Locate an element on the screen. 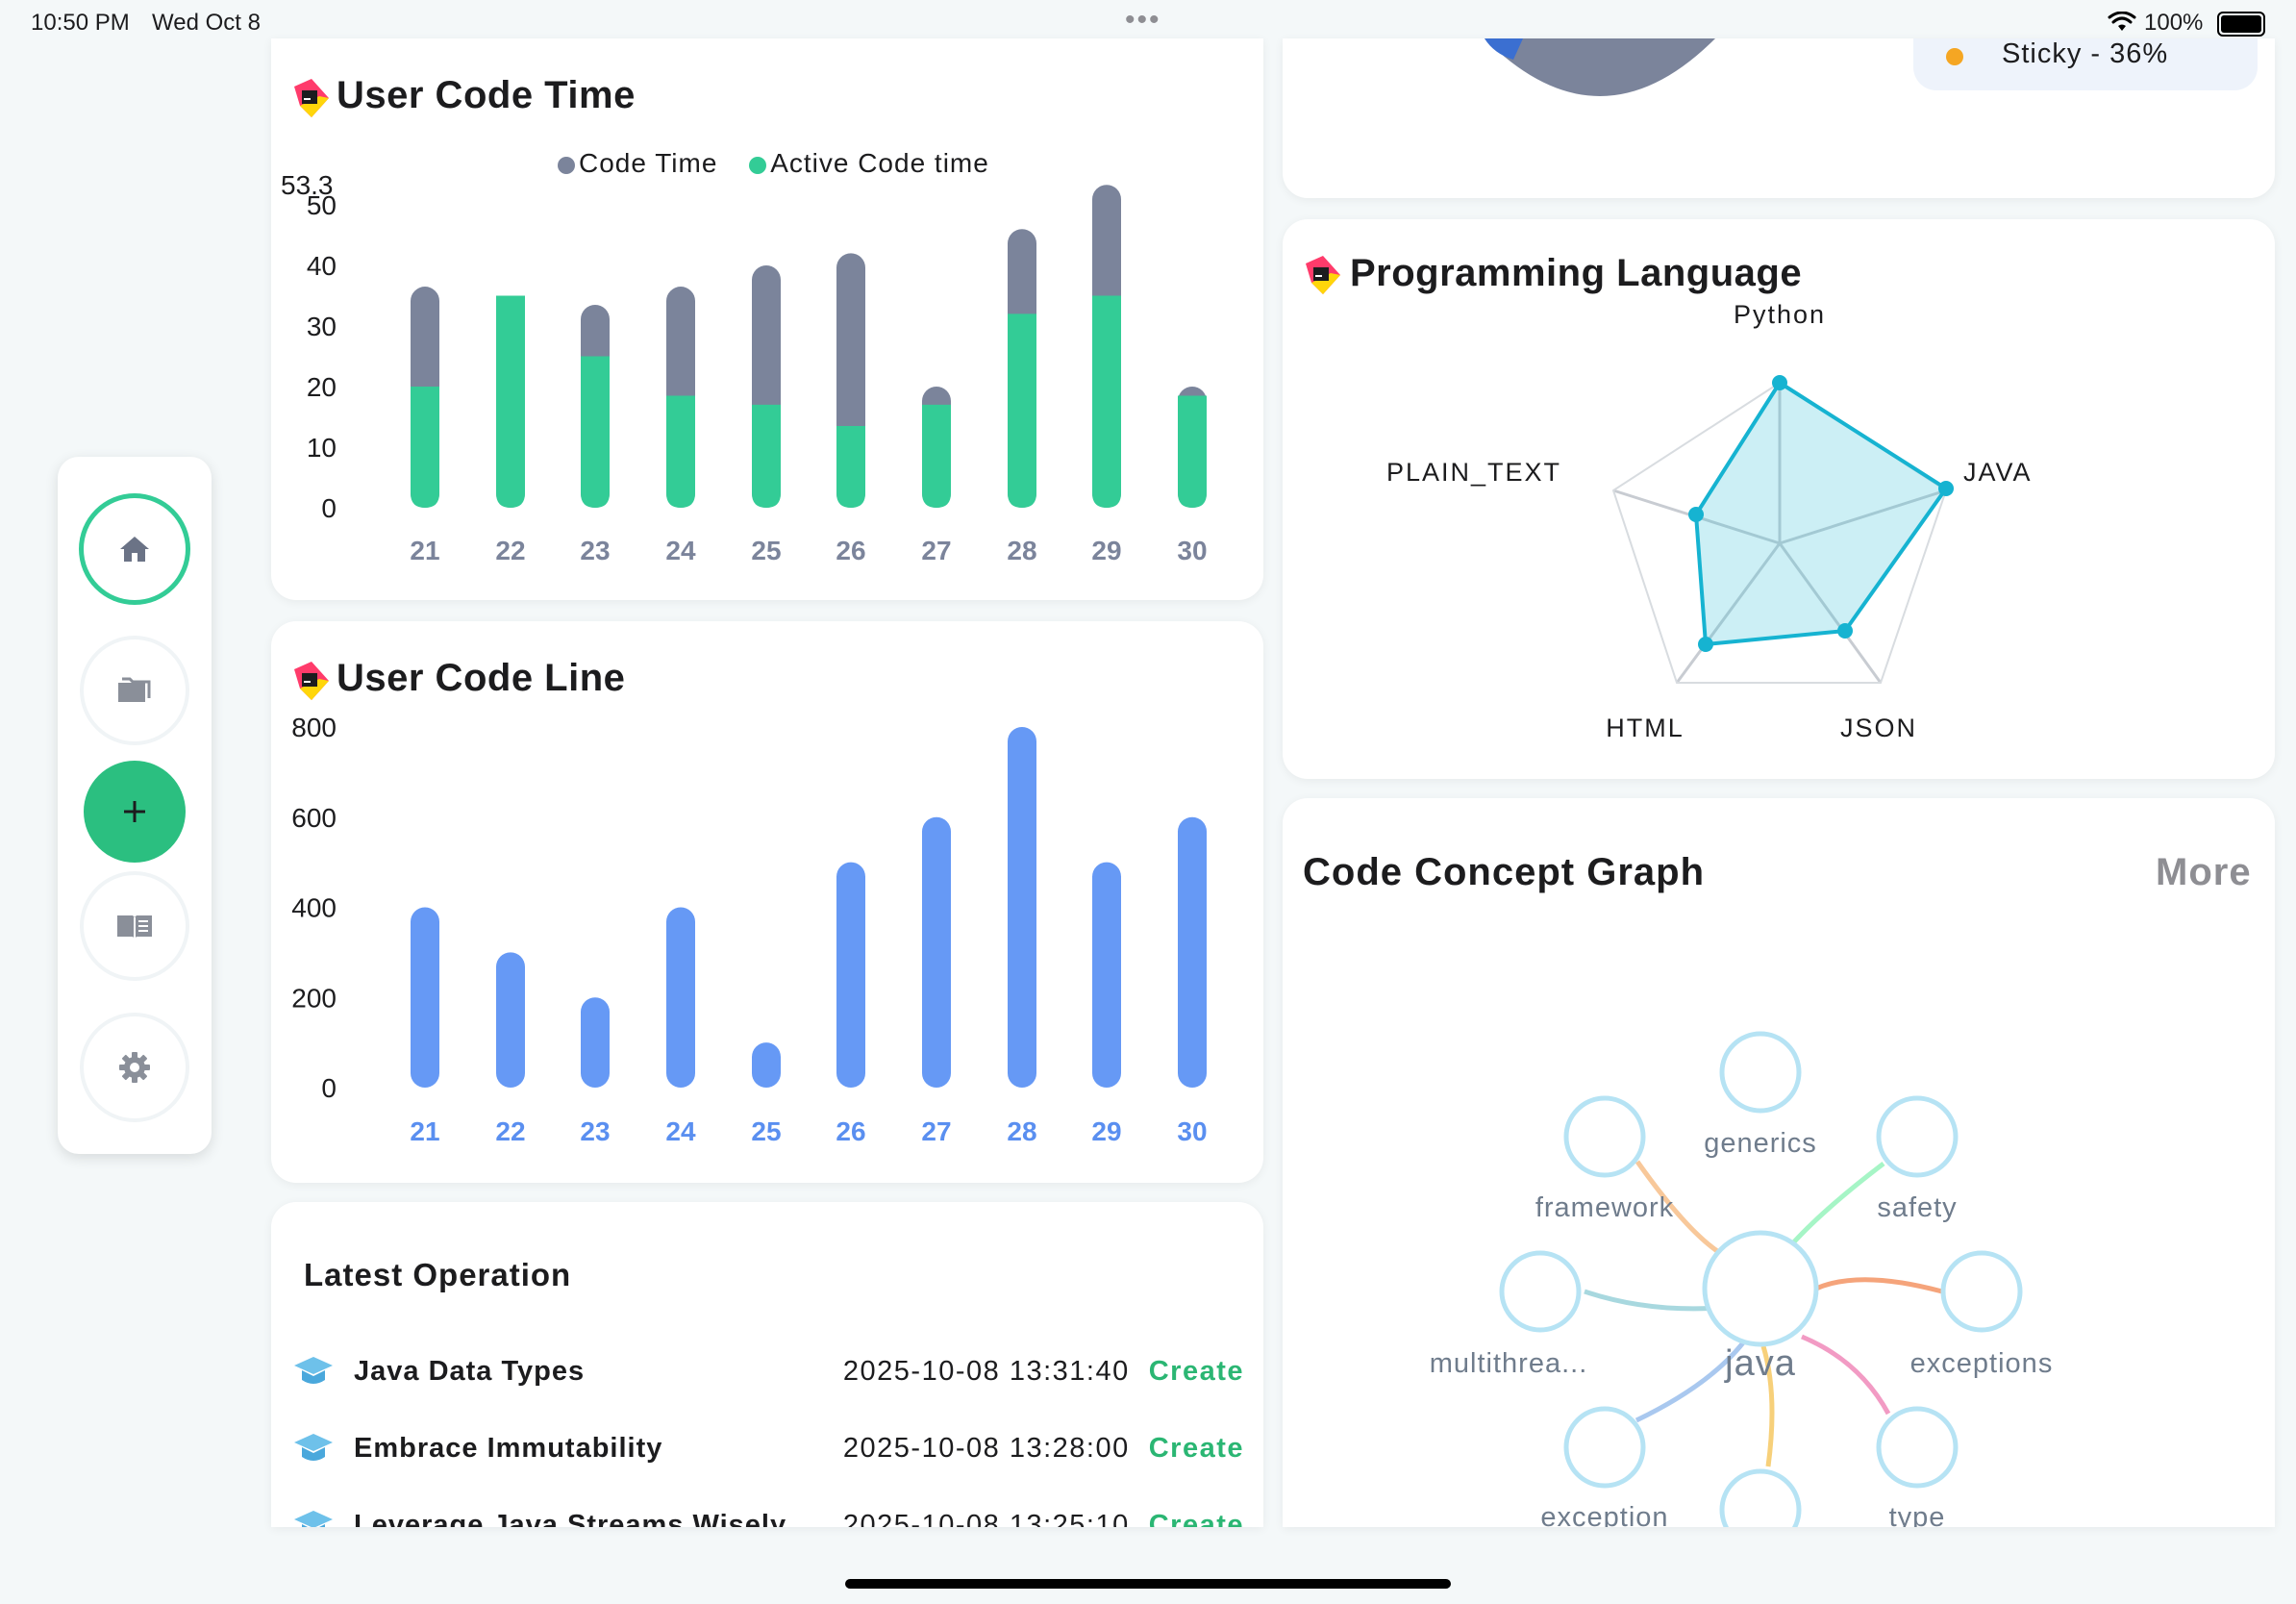 This screenshot has width=2296, height=1604. sidebar-item-home is located at coordinates (135, 549).